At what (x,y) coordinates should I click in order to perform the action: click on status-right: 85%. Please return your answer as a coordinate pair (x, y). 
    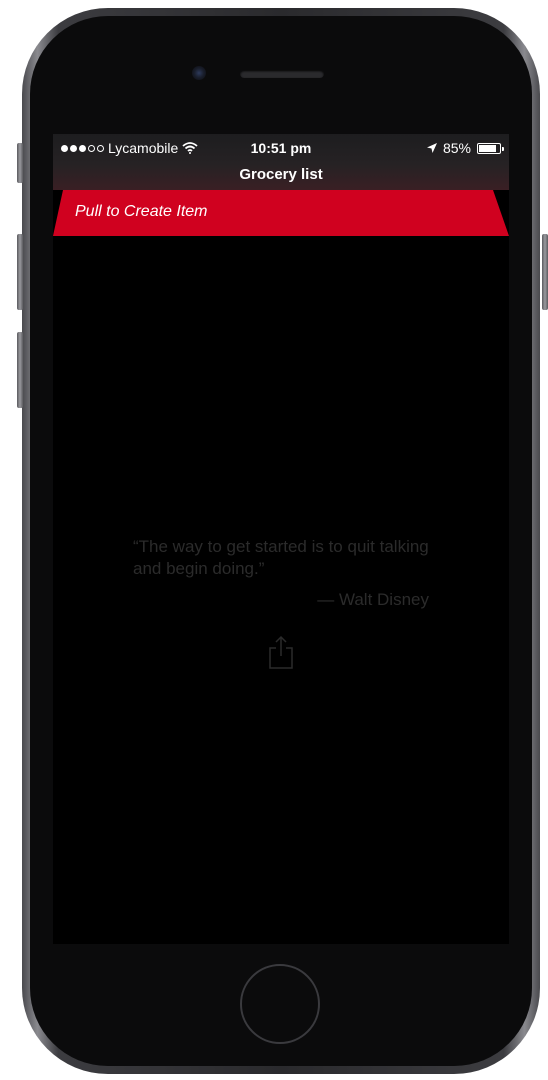
    Looking at the image, I should click on (465, 148).